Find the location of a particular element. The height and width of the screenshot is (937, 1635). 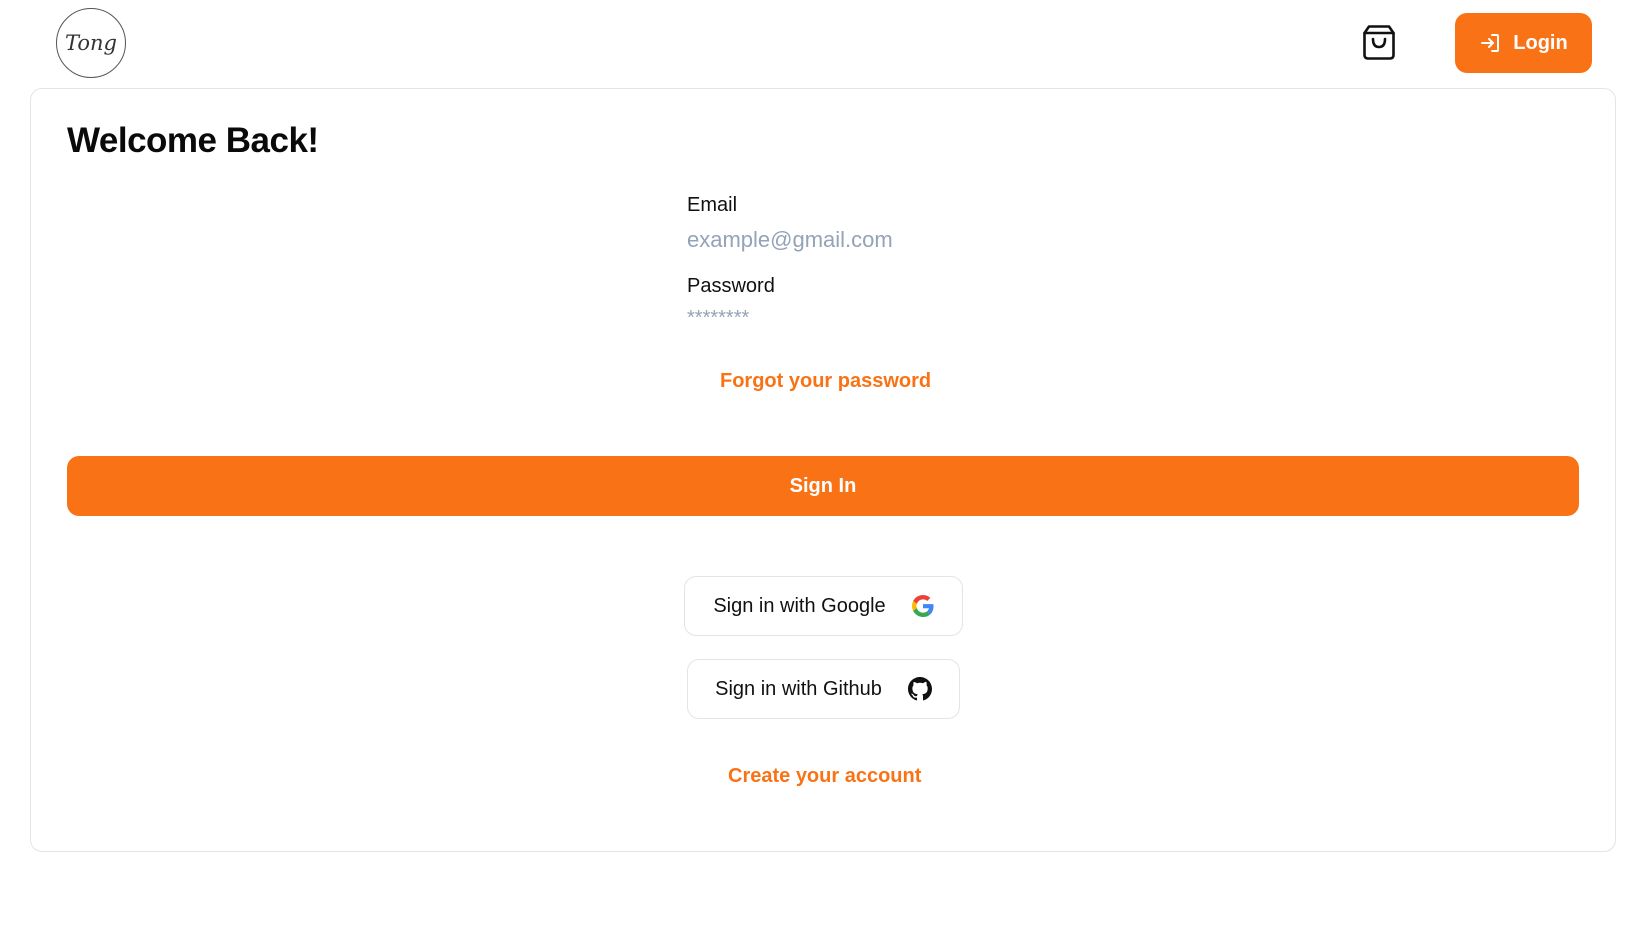

create-account-link: Create your account is located at coordinates (824, 776).